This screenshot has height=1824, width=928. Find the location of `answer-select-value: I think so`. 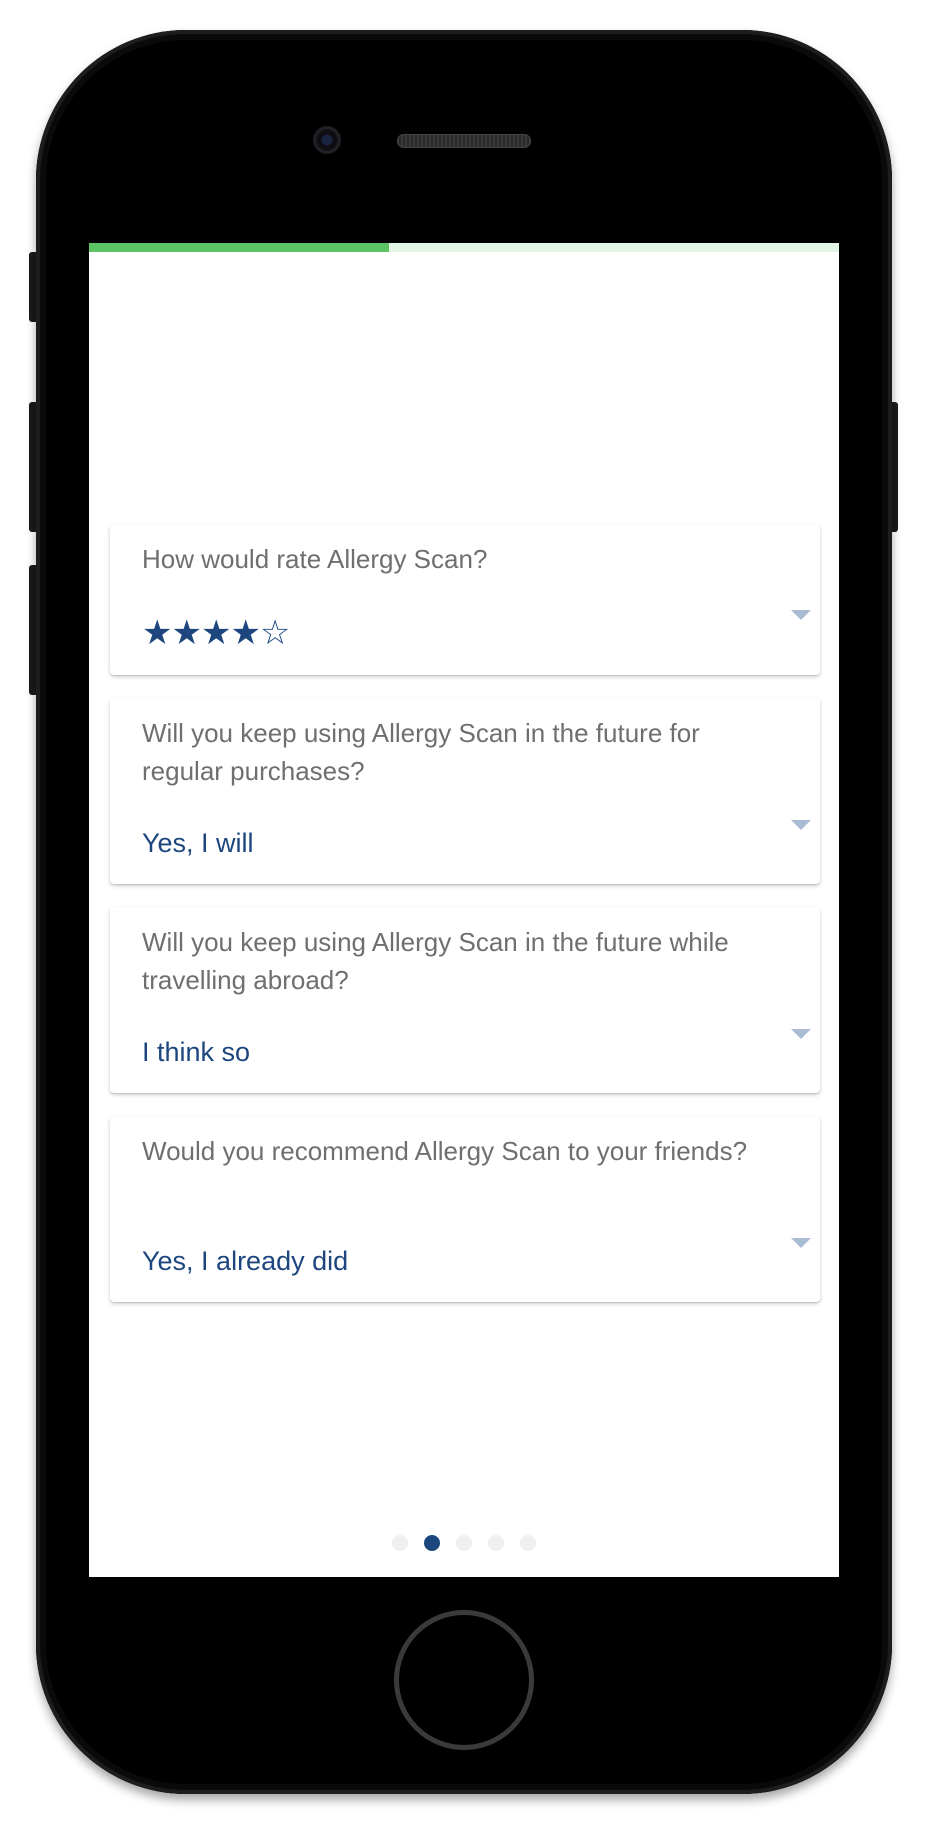

answer-select-value: I think so is located at coordinates (196, 1052).